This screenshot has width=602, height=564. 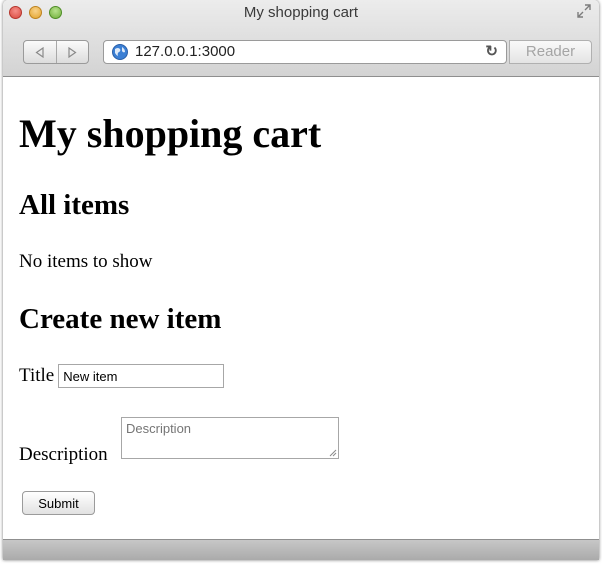 What do you see at coordinates (301, 38) in the screenshot?
I see `browser-toolbar: My shopping cart 127.0.0.1:3000 ↻ Reader` at bounding box center [301, 38].